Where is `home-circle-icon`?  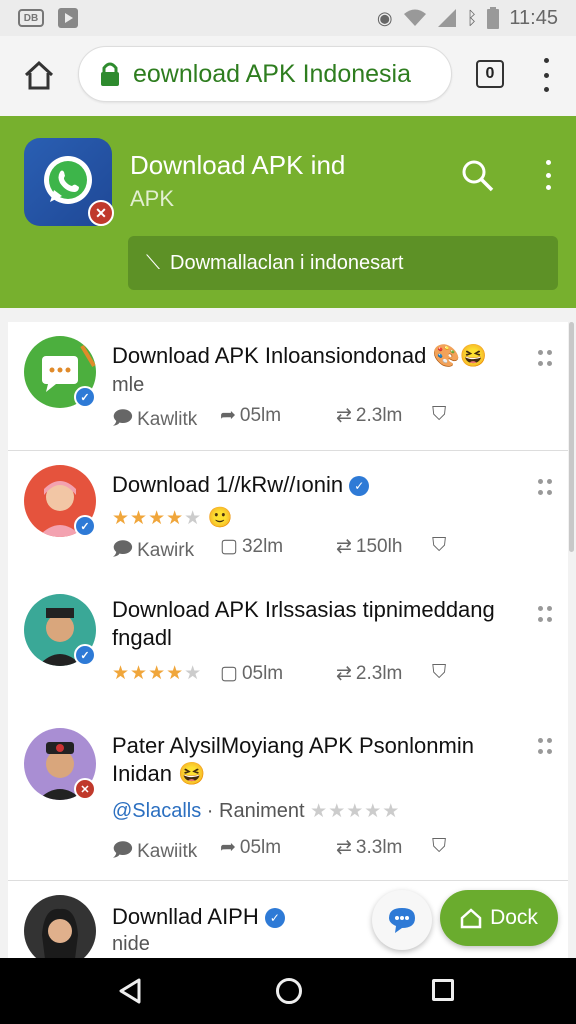 home-circle-icon is located at coordinates (289, 991).